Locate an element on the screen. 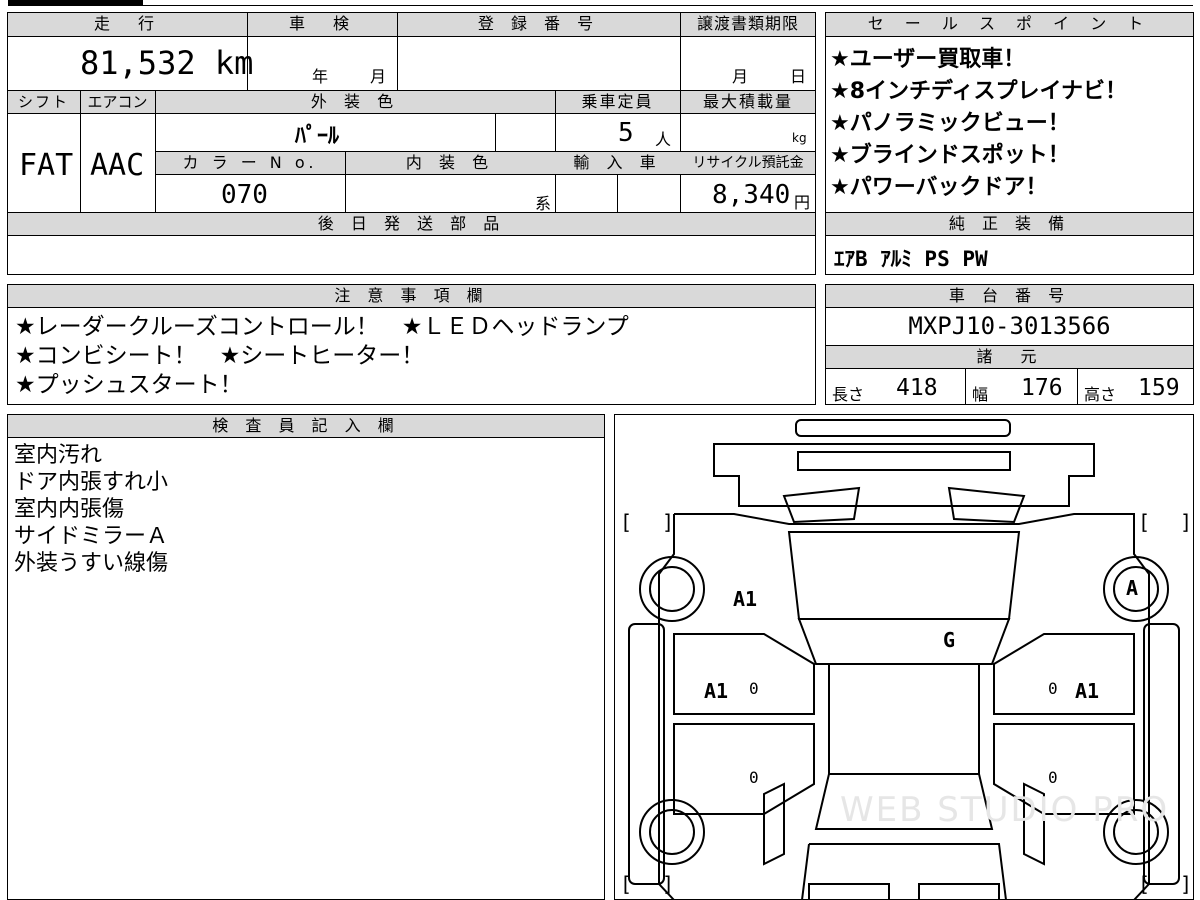 This screenshot has height=900, width=1200. note-line: ★レーダークルーズコントロール！ ★ＬＥＤヘッドランプ is located at coordinates (322, 327).